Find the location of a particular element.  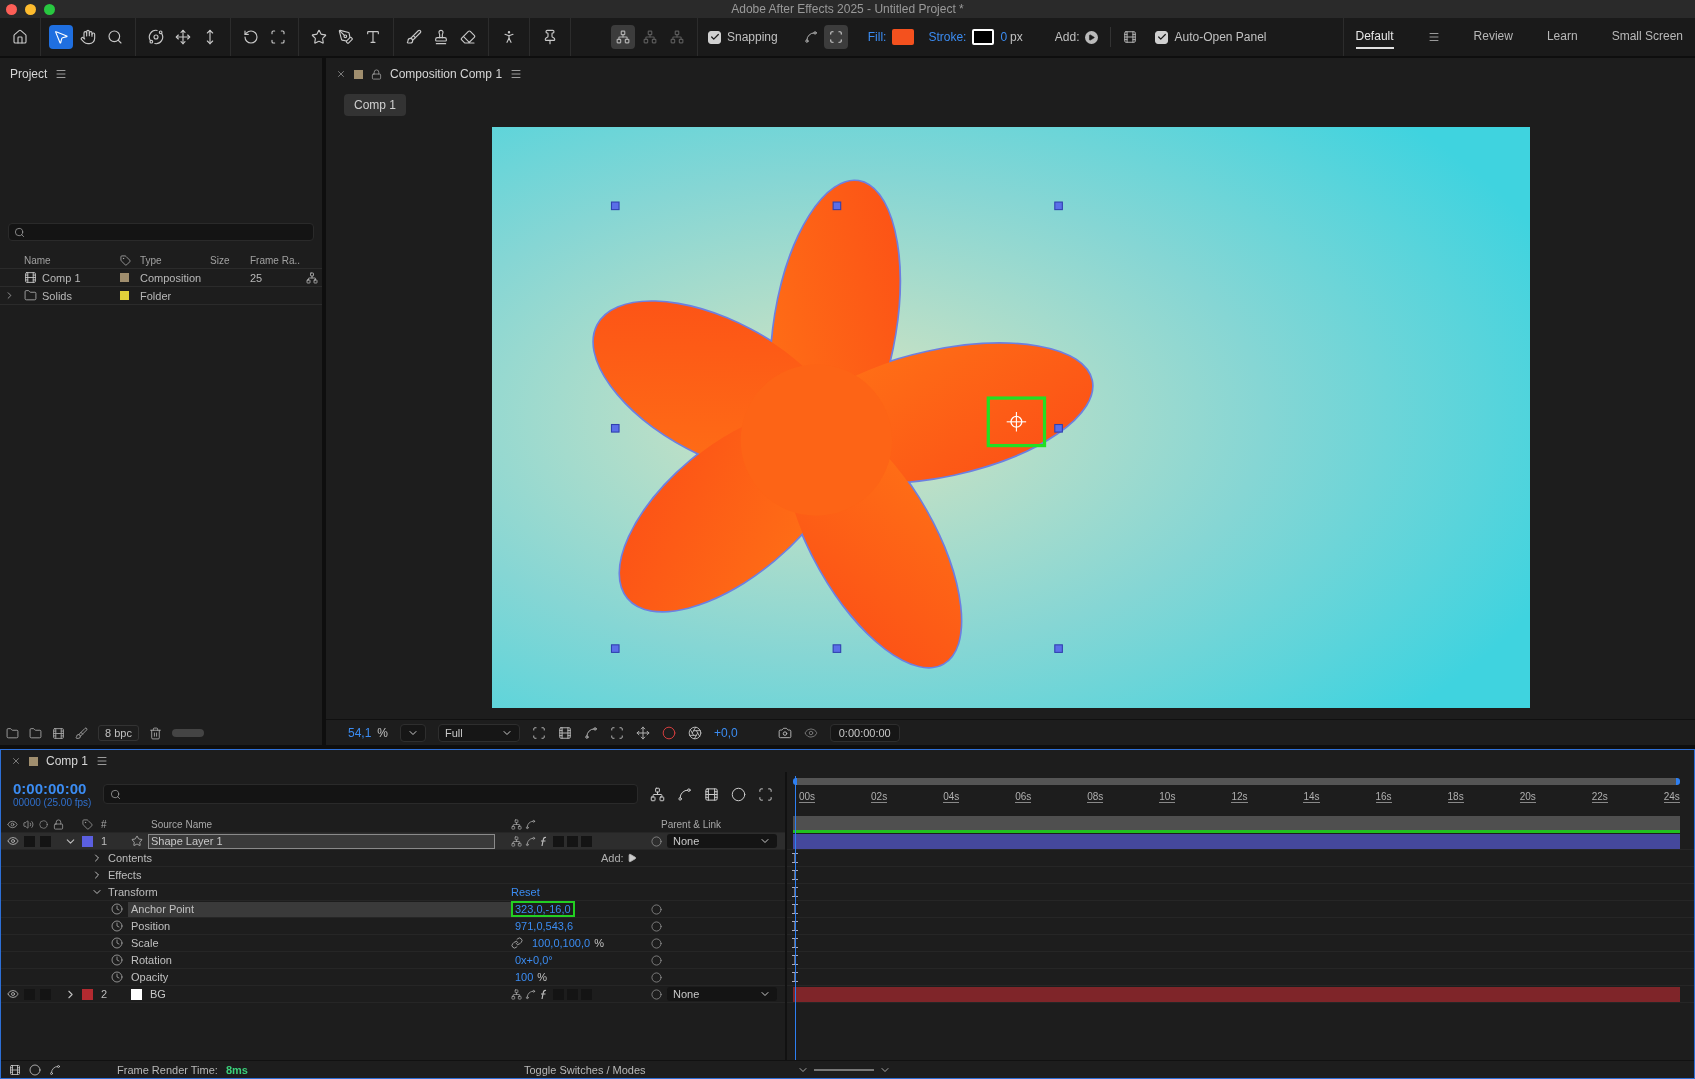

close-window-button is located at coordinates (11, 9).